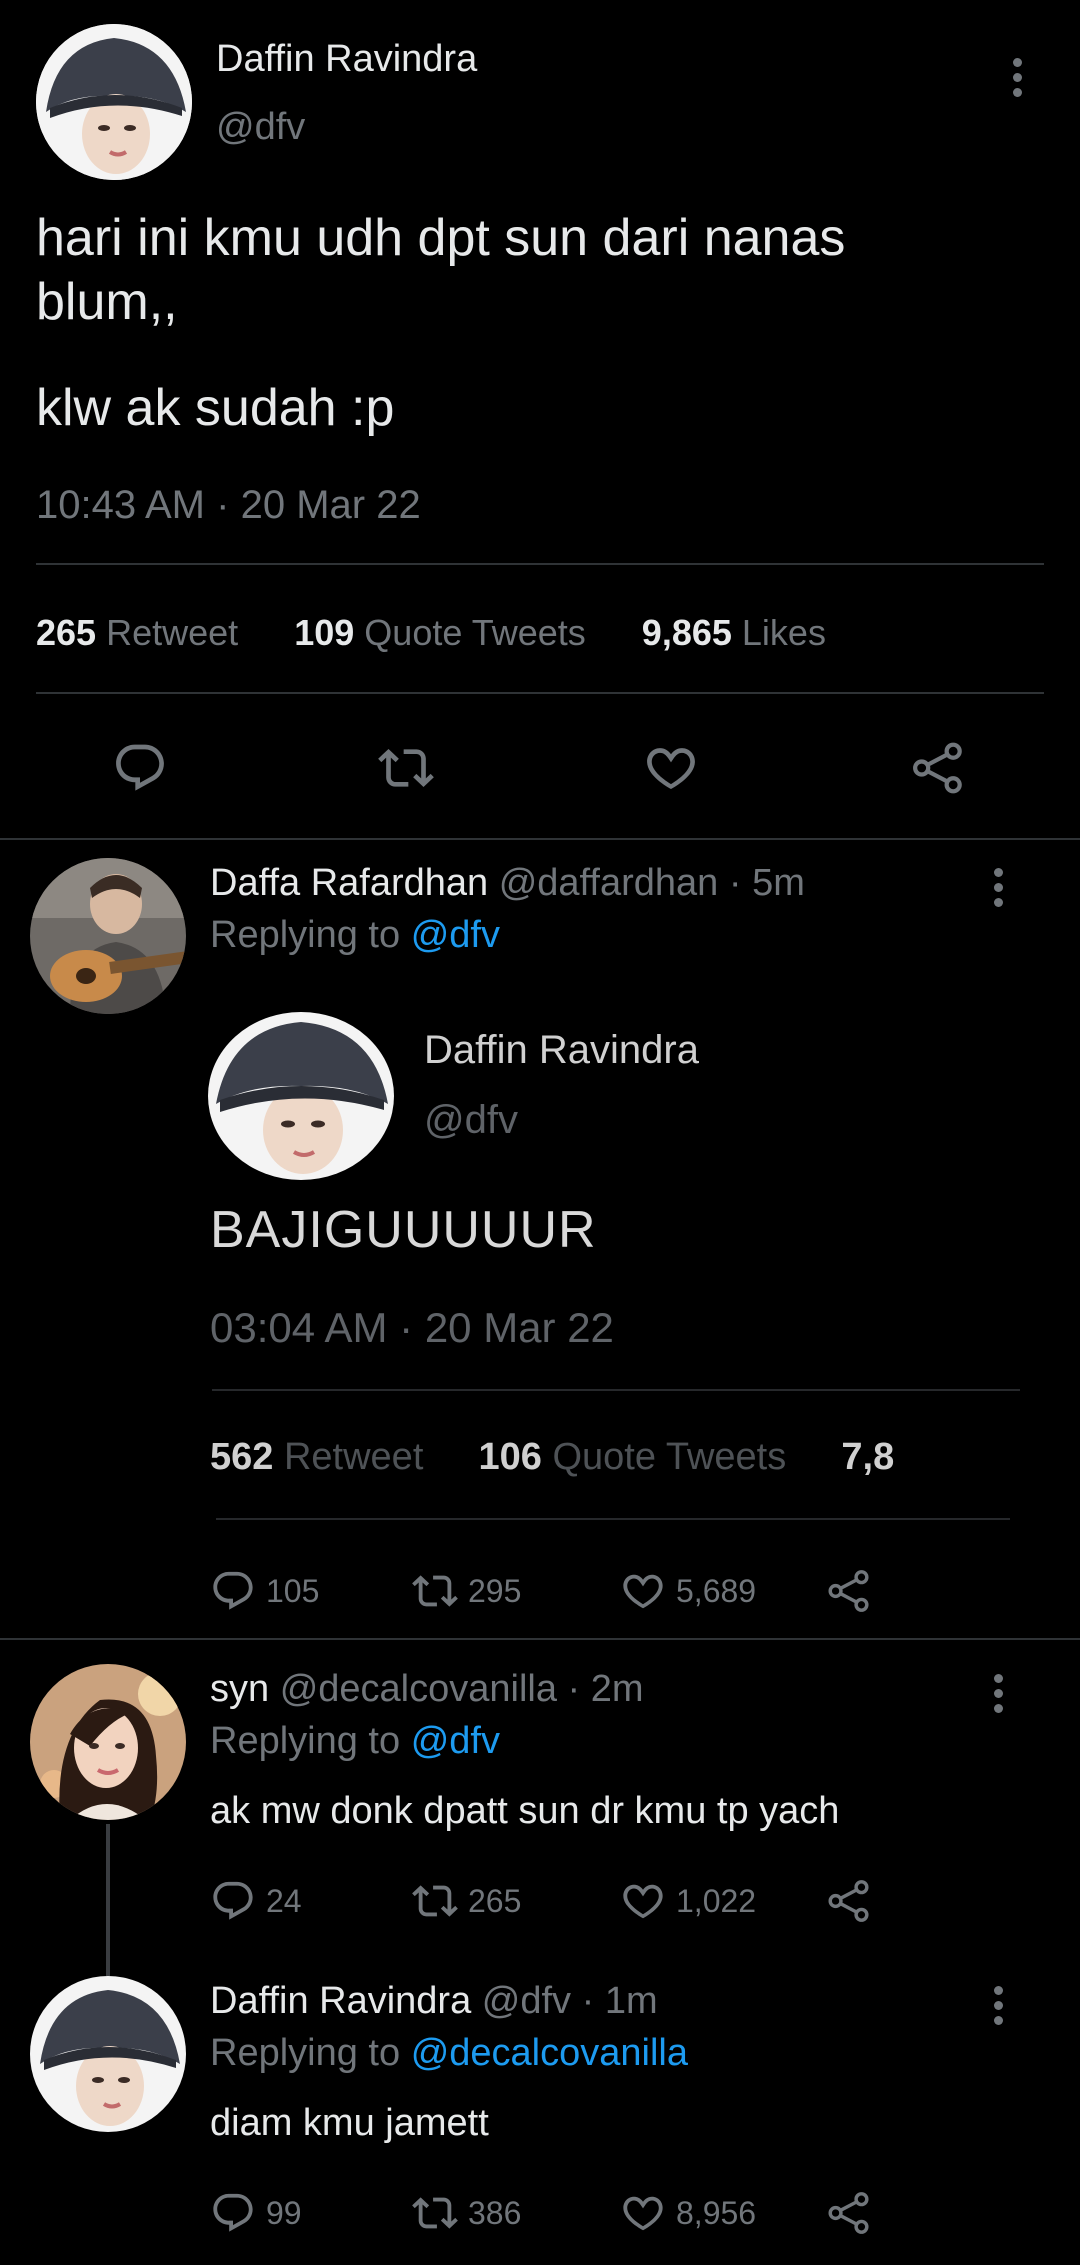  I want to click on reply-action: 105, so click(264, 1591).